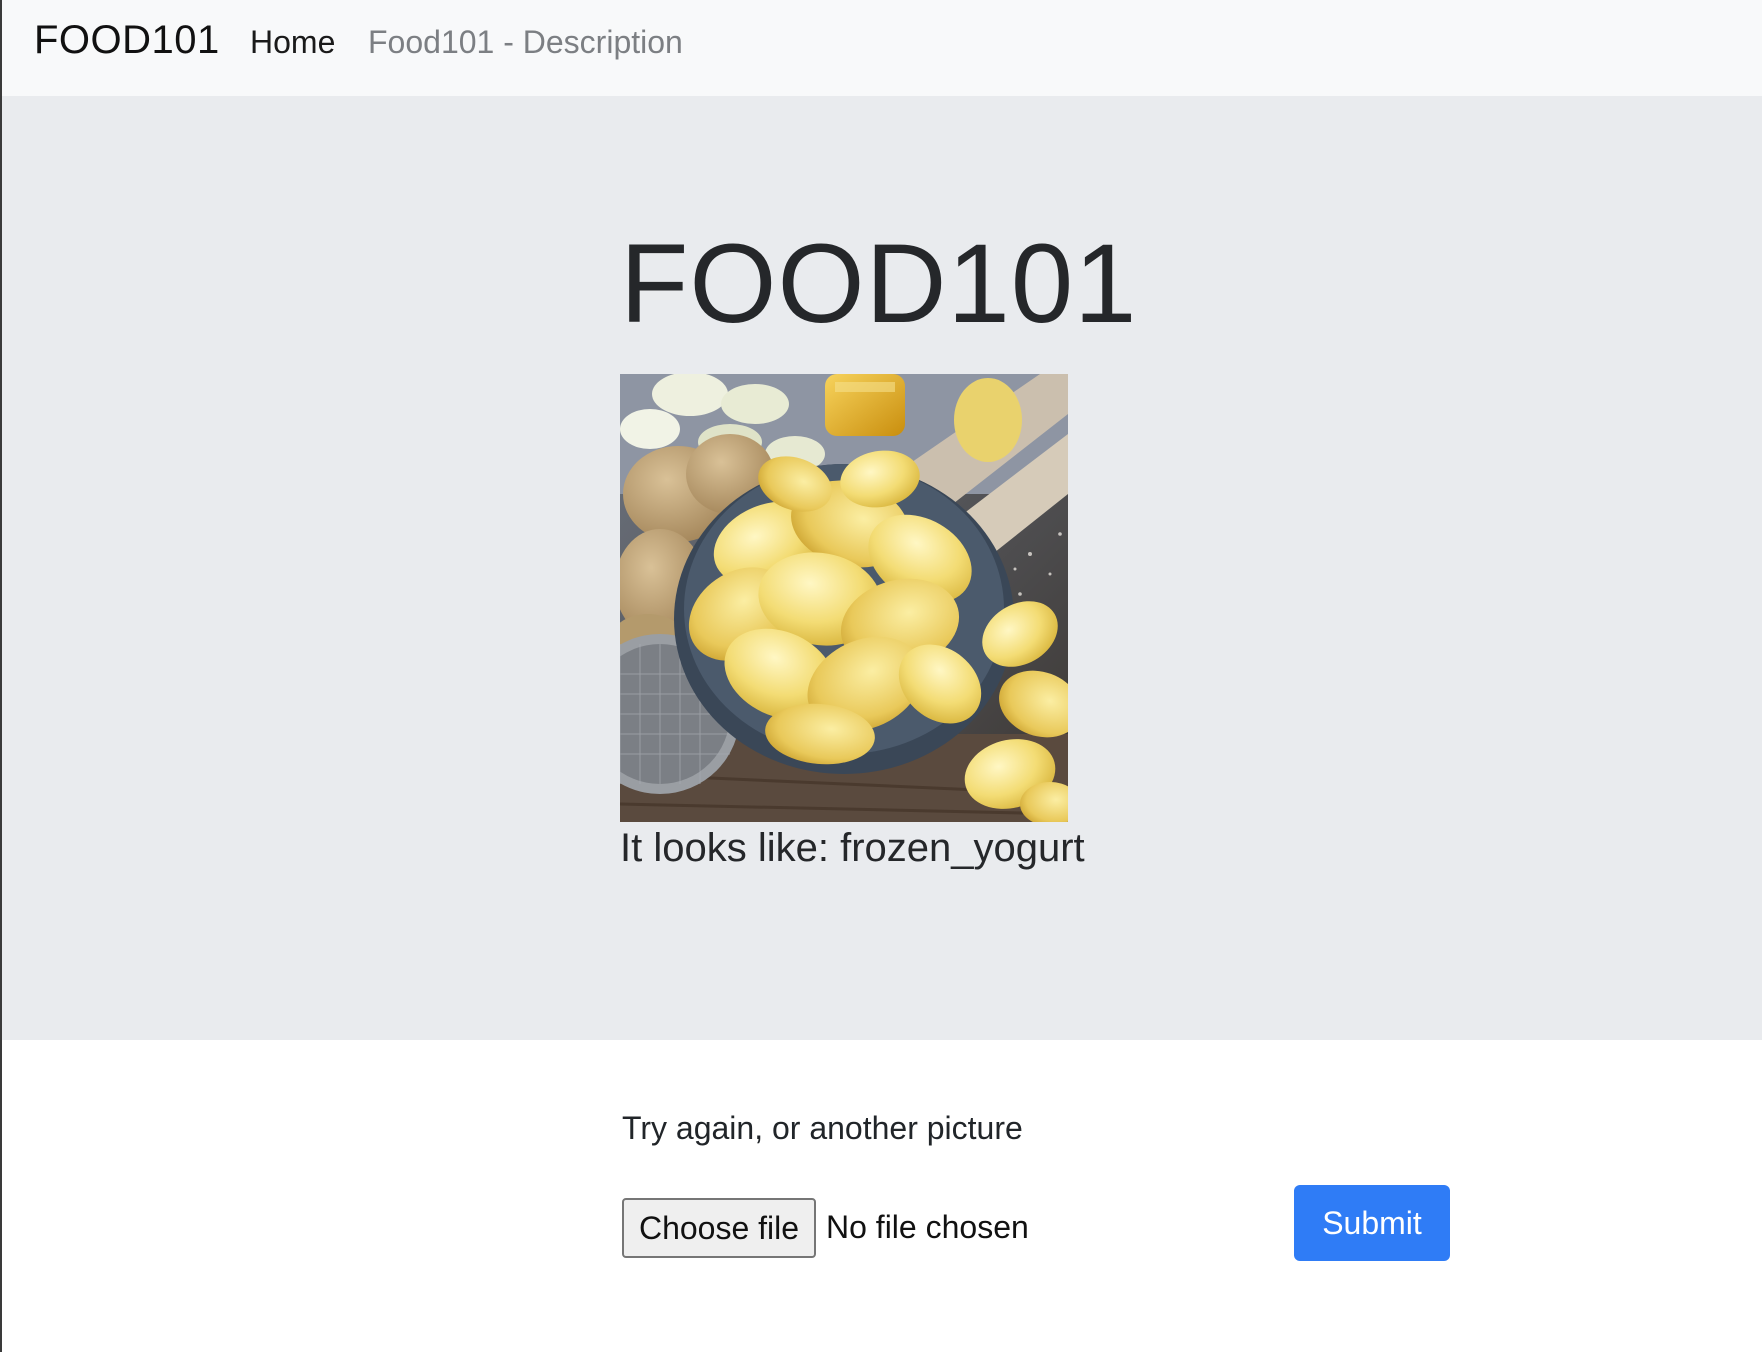 This screenshot has height=1352, width=1762. Describe the element at coordinates (879, 283) in the screenshot. I see `page-title: FOOD101` at that location.